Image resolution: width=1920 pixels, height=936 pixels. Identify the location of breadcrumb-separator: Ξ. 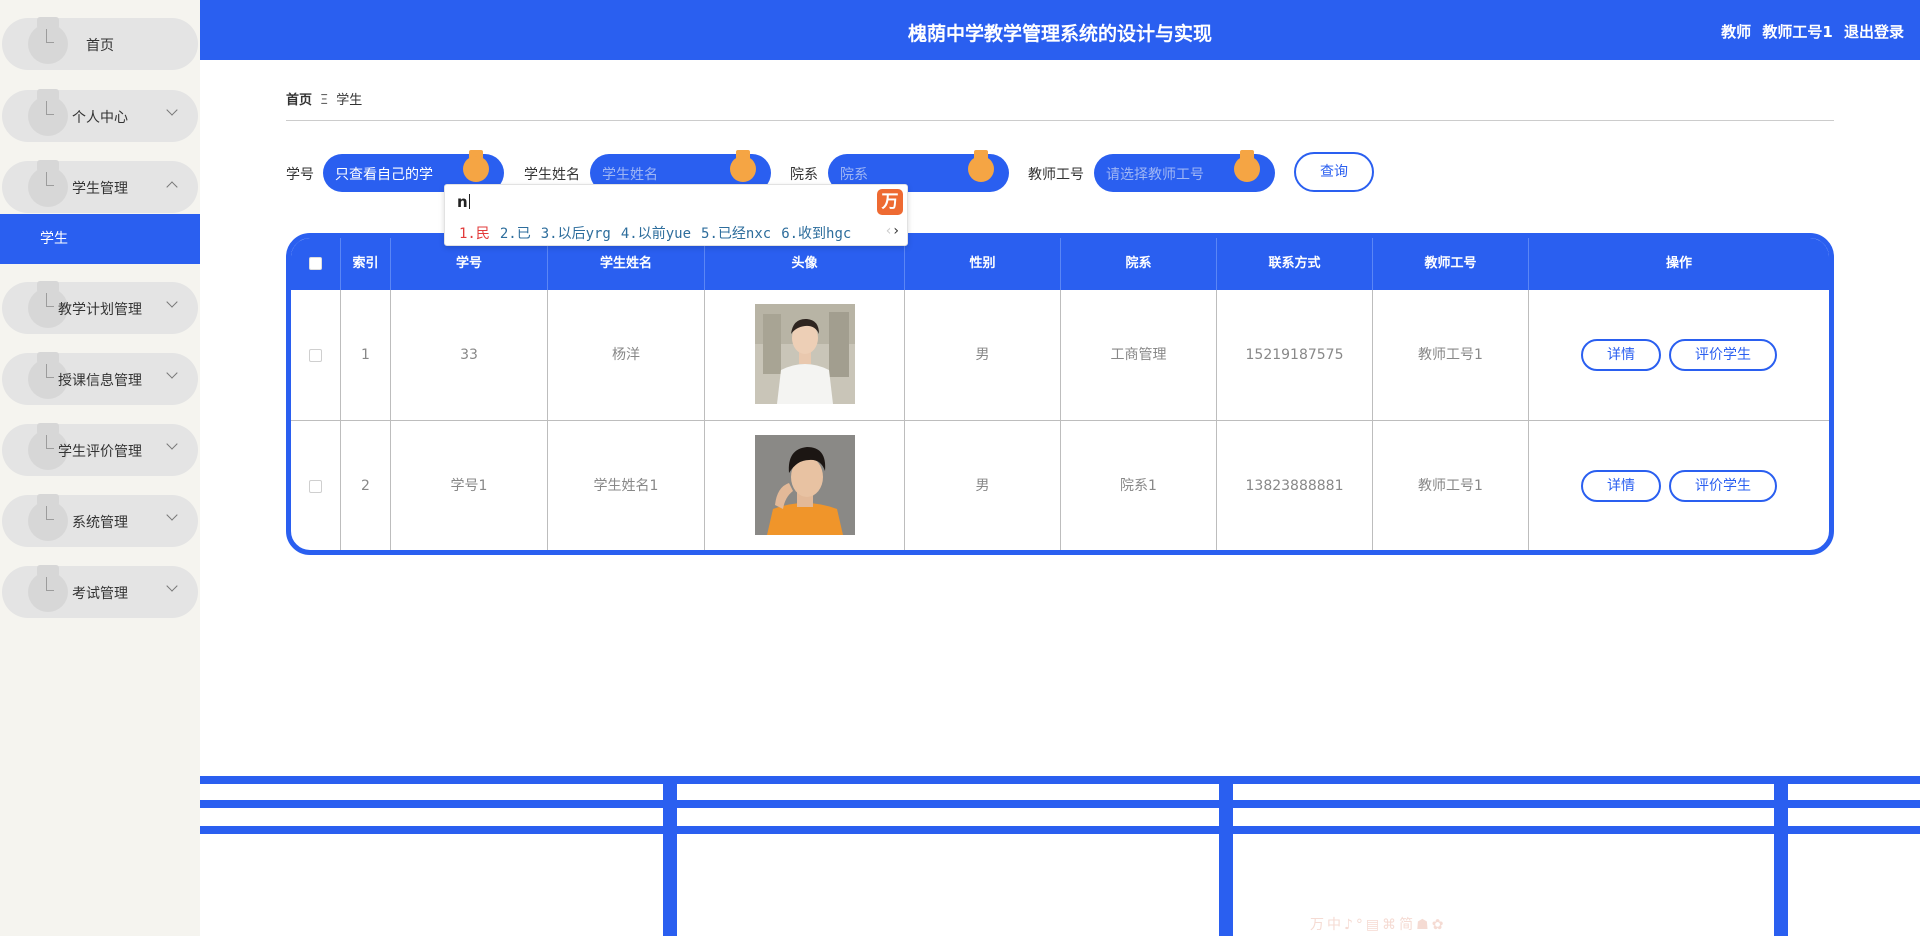
(324, 100).